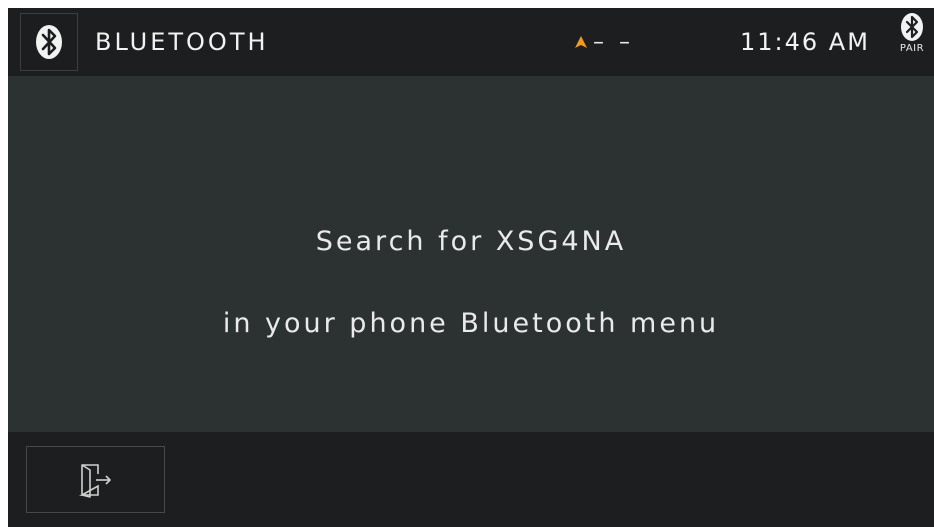 Image resolution: width=934 pixels, height=527 pixels. What do you see at coordinates (471, 241) in the screenshot?
I see `search-instruction-line1: Search for XSG4NA` at bounding box center [471, 241].